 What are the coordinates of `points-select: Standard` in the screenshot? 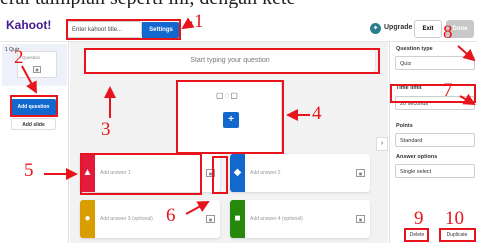 It's located at (435, 140).